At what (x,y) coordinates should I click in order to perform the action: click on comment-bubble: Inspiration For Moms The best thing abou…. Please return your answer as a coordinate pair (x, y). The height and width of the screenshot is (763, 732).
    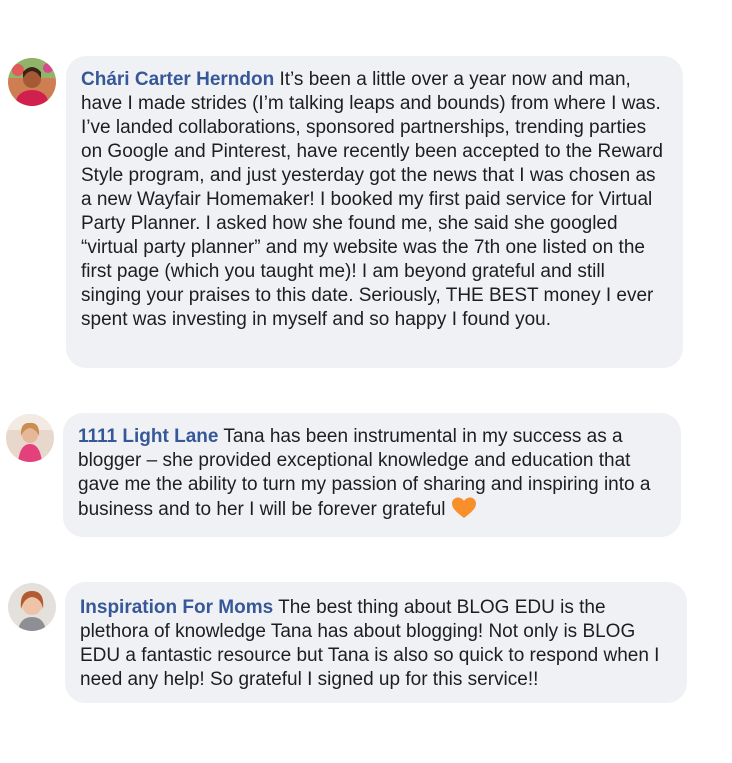
    Looking at the image, I should click on (376, 642).